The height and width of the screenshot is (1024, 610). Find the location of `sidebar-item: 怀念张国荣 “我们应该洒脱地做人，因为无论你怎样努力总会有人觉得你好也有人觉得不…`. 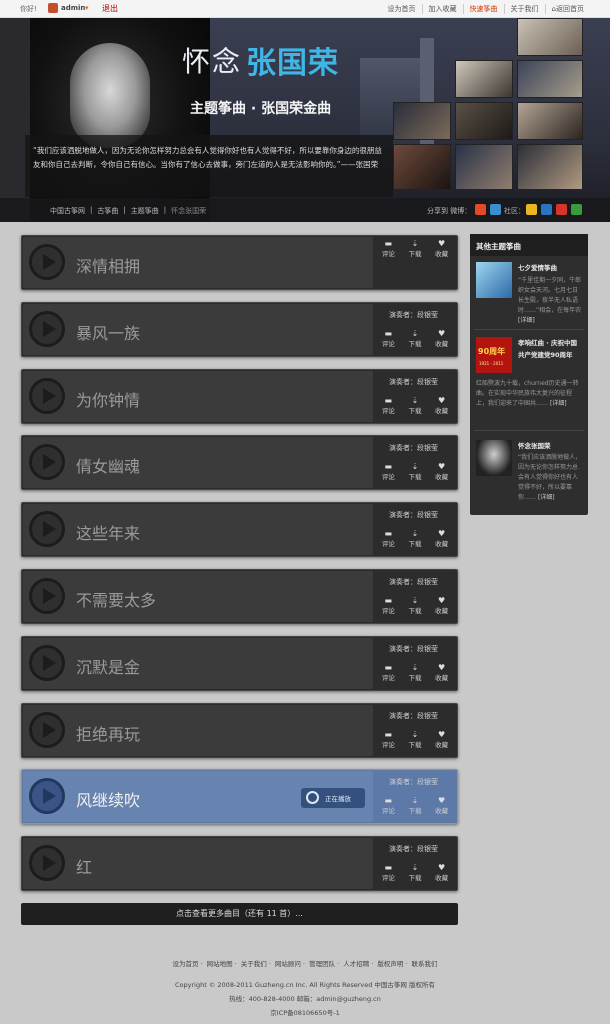

sidebar-item: 怀念张国荣 “我们应该洒脱地做人，因为无论你怎样努力总会有人觉得你好也有人觉得不… is located at coordinates (529, 470).